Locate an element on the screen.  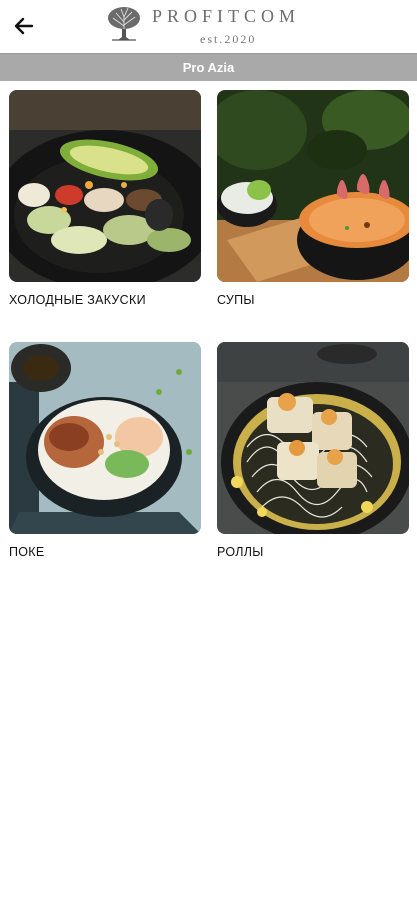
category-label: РОЛЛЫ is located at coordinates (240, 552).